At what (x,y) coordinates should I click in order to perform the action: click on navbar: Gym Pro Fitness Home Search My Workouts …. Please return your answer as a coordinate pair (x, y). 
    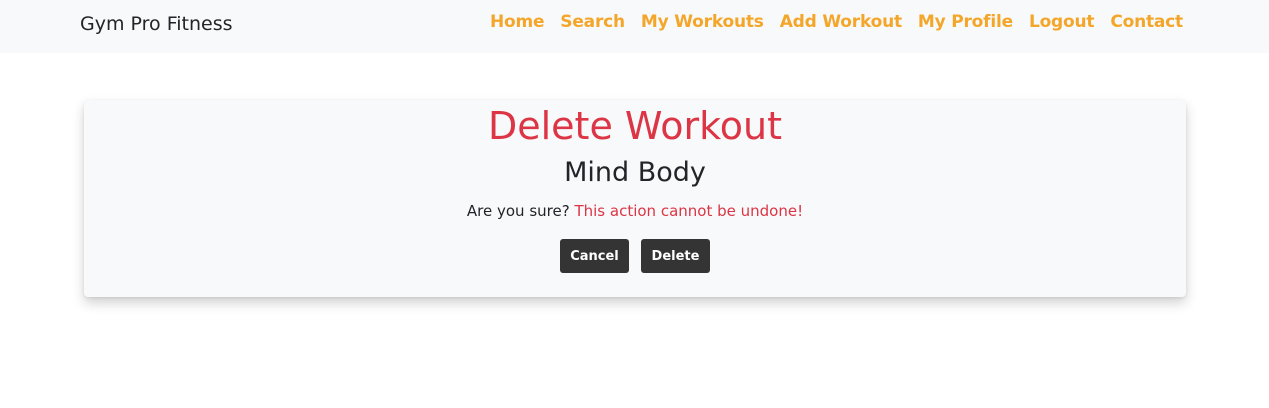
    Looking at the image, I should click on (634, 26).